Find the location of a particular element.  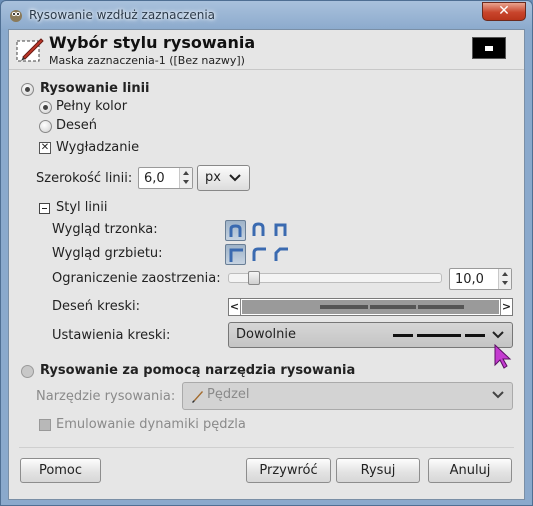

paint-tool-value: Pędzel is located at coordinates (228, 394).